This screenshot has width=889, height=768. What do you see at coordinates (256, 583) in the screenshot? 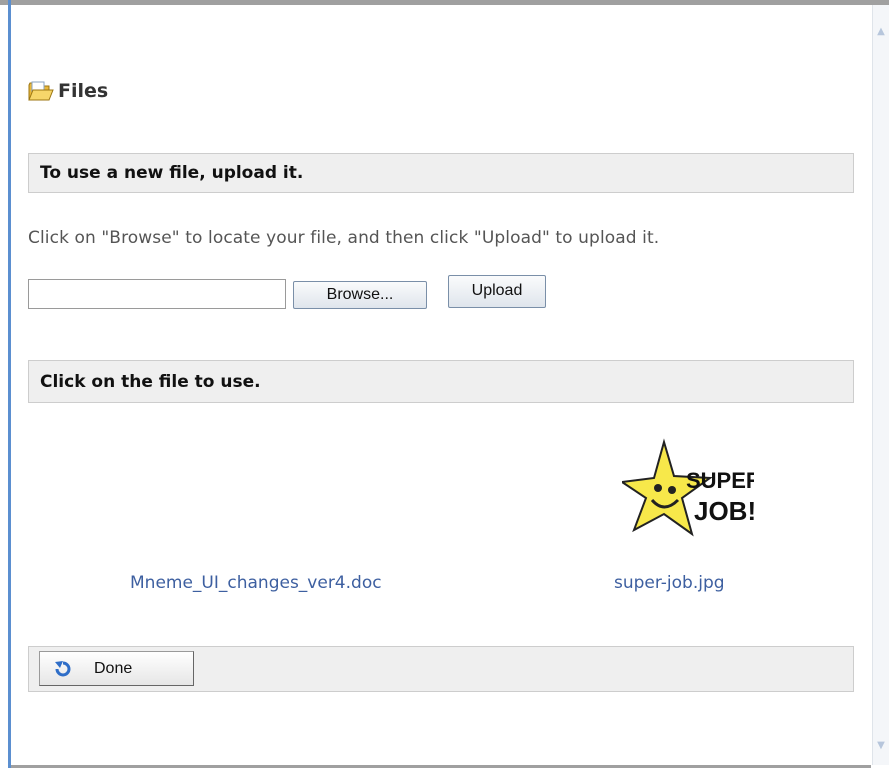
I see `file-link-doc: Mneme_UI_changes_ver4.doc` at bounding box center [256, 583].